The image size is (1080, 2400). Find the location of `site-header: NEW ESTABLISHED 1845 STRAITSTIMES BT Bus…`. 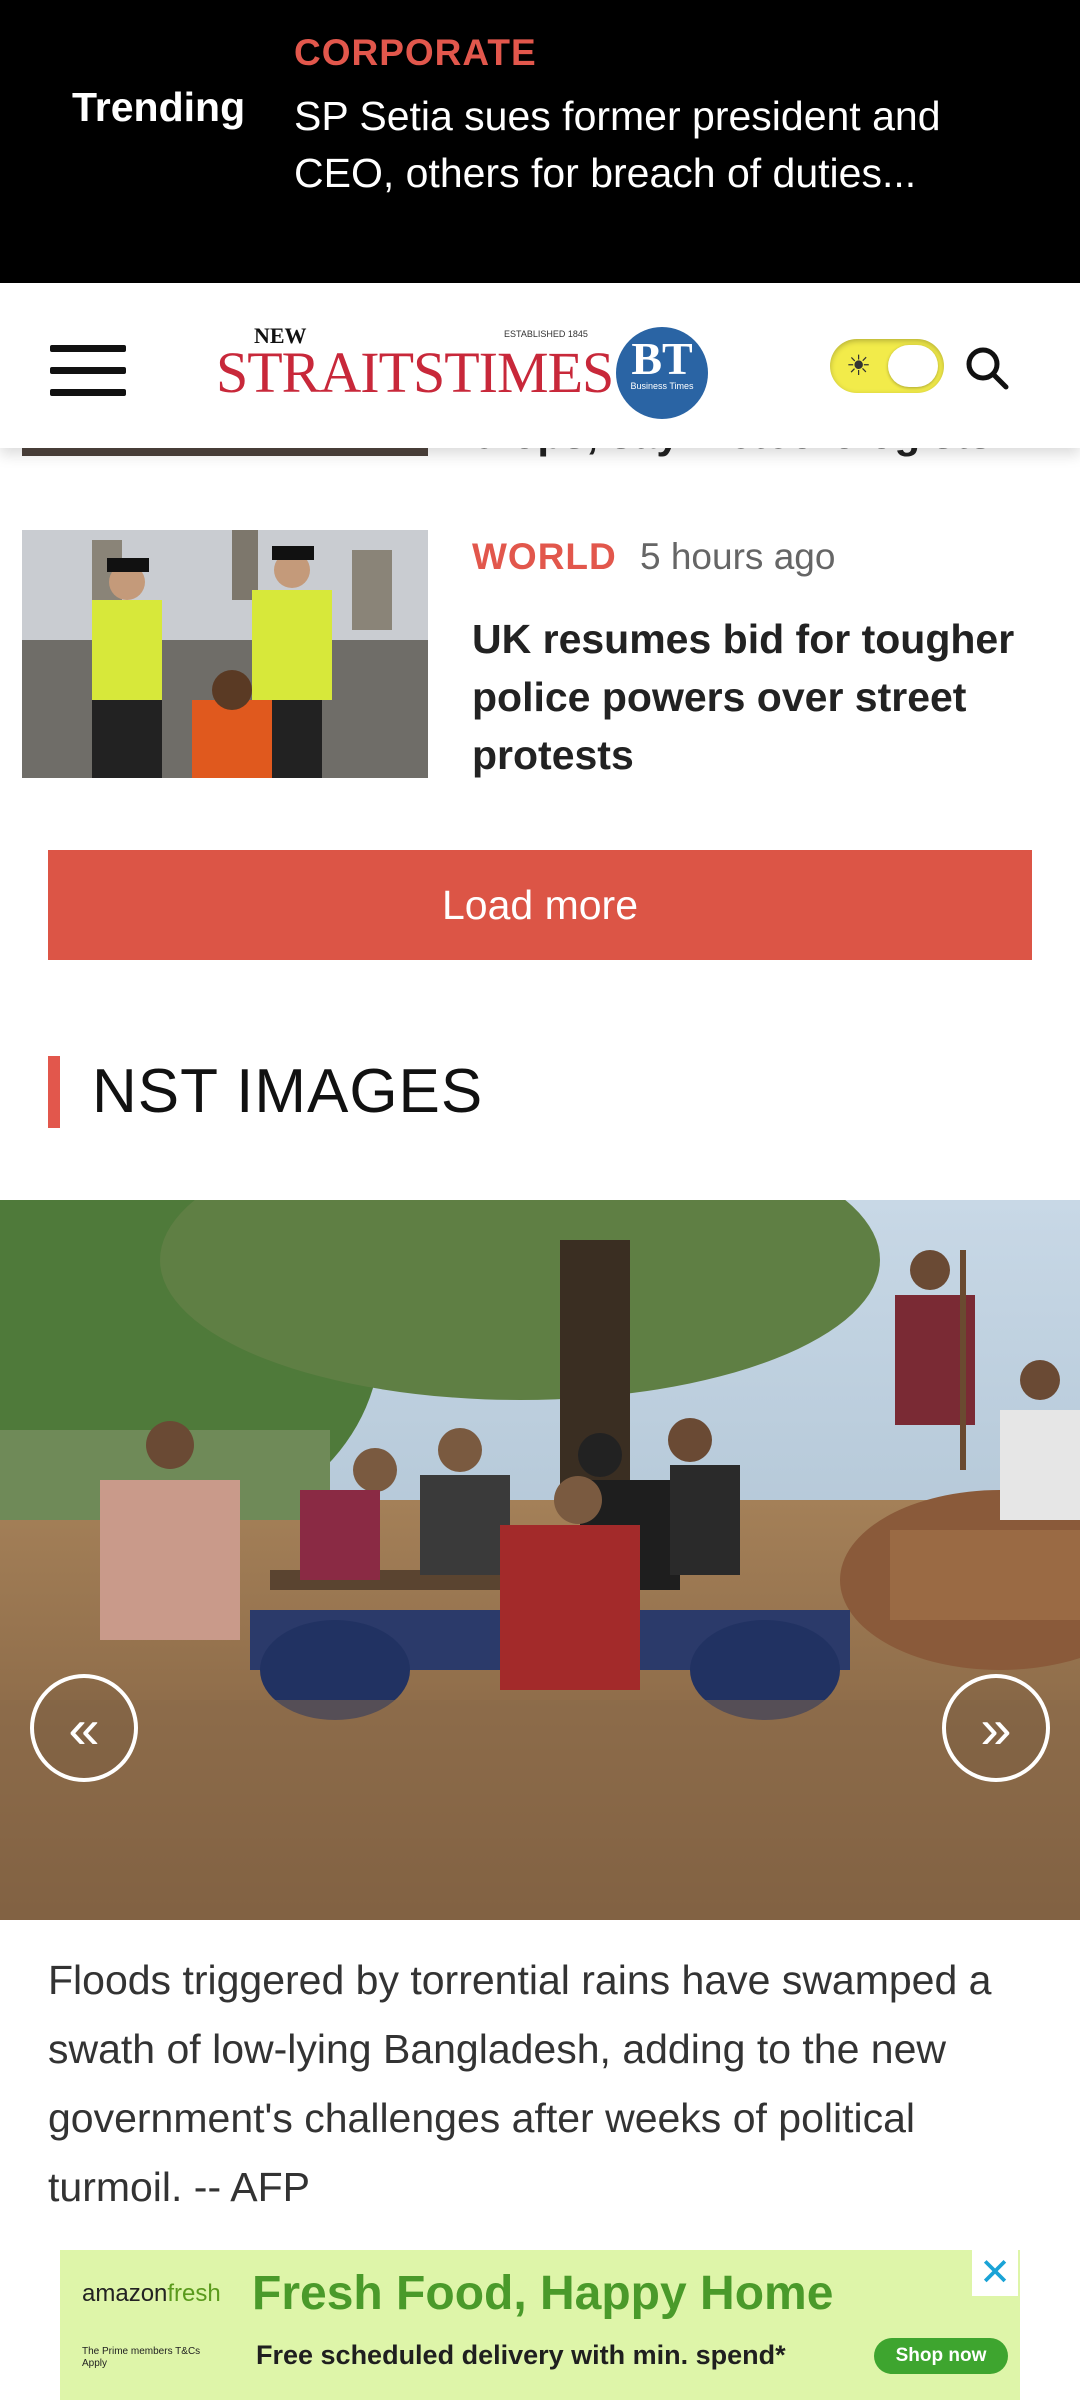

site-header: NEW ESTABLISHED 1845 STRAITSTIMES BT Bus… is located at coordinates (540, 365).